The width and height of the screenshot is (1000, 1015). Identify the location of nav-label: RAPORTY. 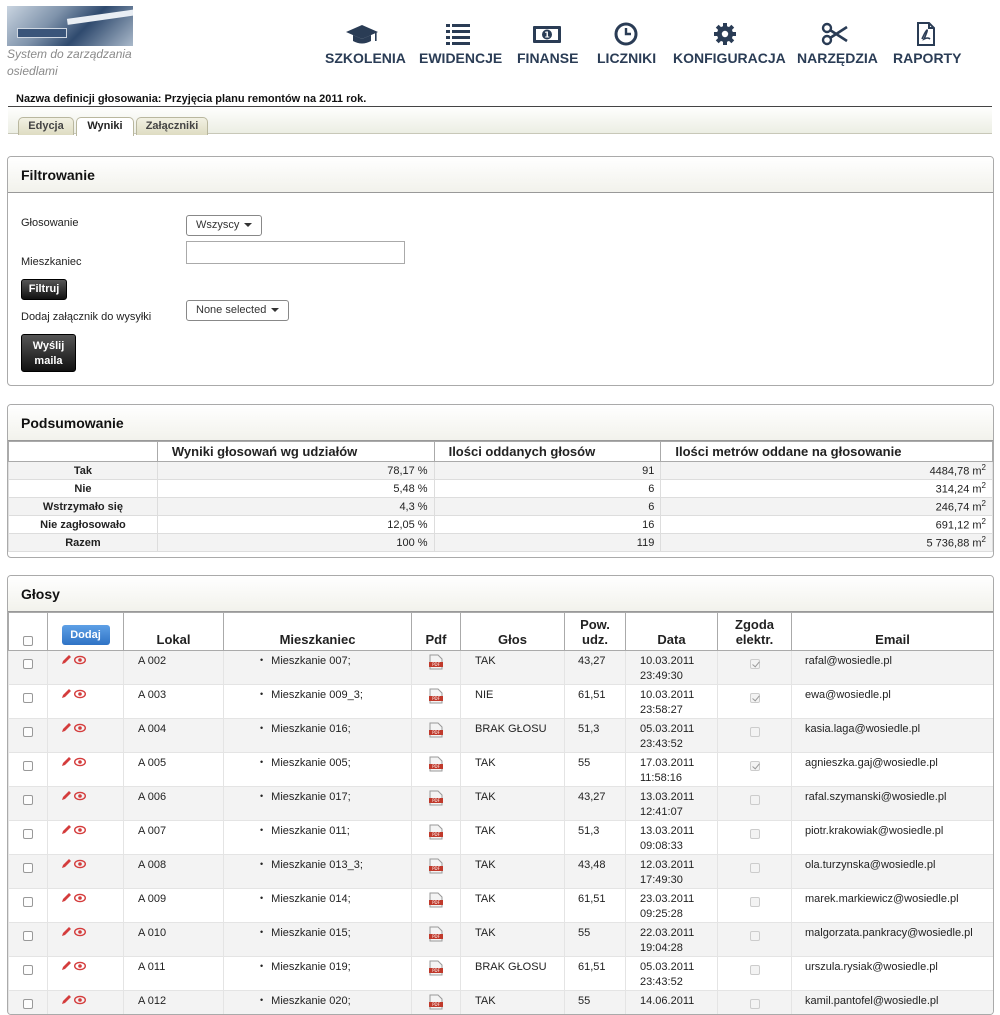
(927, 58).